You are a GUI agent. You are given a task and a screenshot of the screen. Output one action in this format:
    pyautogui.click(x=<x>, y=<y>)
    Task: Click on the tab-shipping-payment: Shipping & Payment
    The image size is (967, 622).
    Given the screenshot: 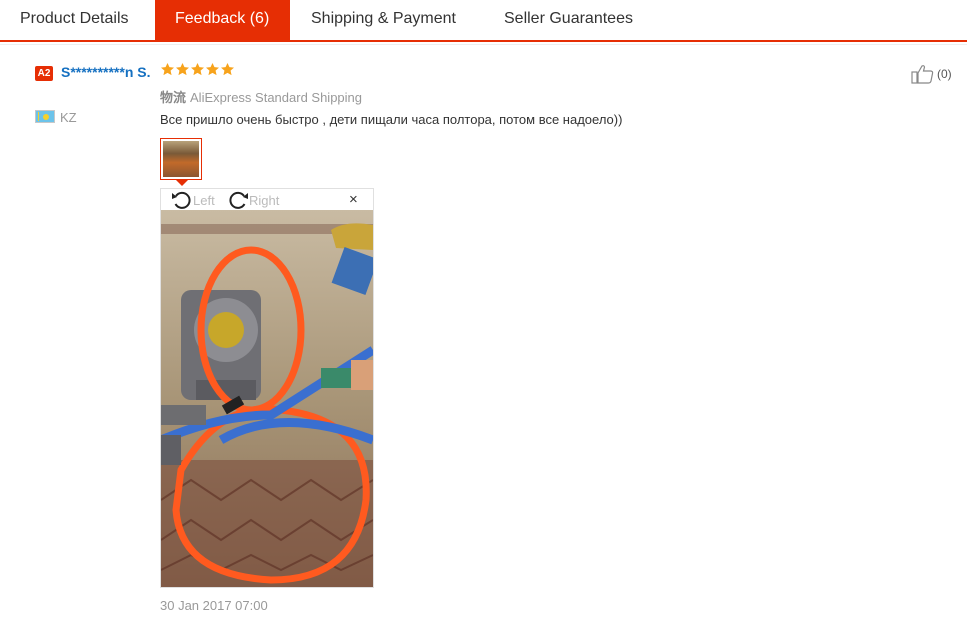 What is the action you would take?
    pyautogui.click(x=383, y=20)
    